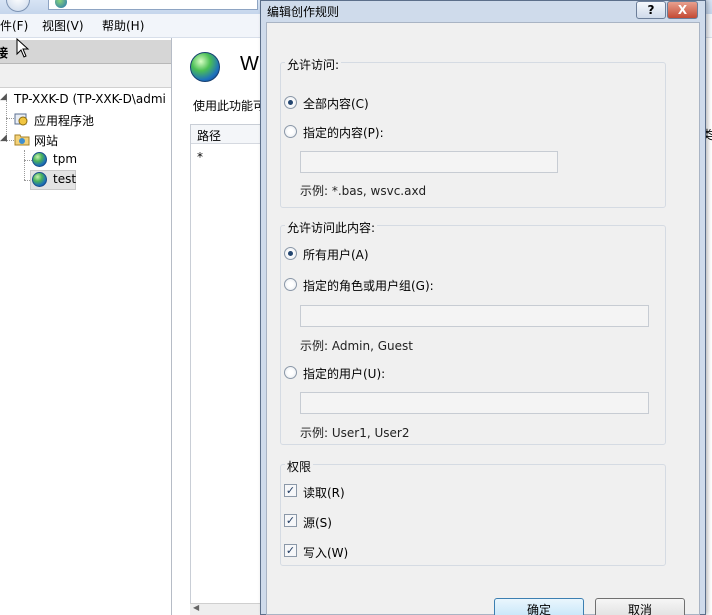 Image resolution: width=712 pixels, height=615 pixels. Describe the element at coordinates (344, 373) in the screenshot. I see `specified-users-label: 指定的用户(U):` at that location.